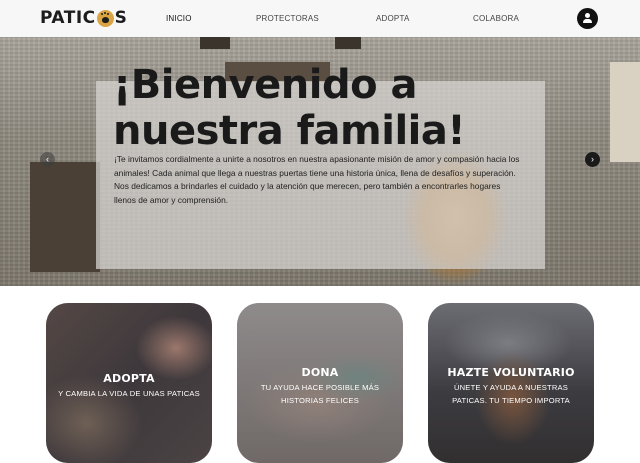  Describe the element at coordinates (47, 159) in the screenshot. I see `carousel-prev-button: ‹` at that location.